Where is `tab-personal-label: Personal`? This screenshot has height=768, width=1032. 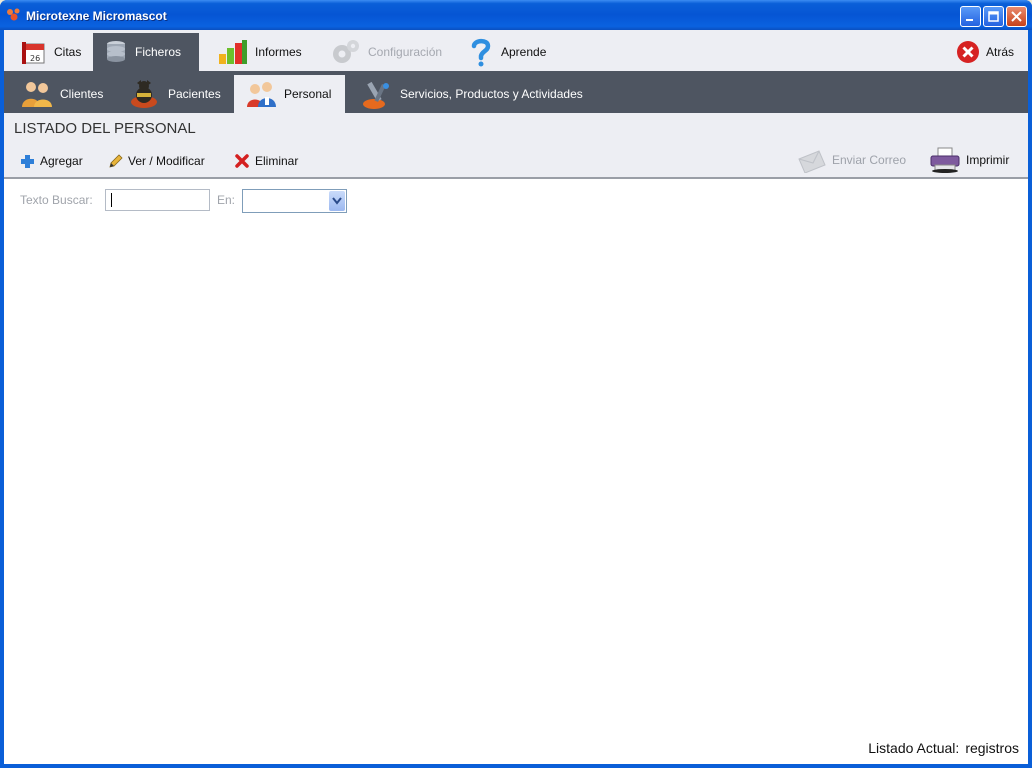 tab-personal-label: Personal is located at coordinates (308, 94).